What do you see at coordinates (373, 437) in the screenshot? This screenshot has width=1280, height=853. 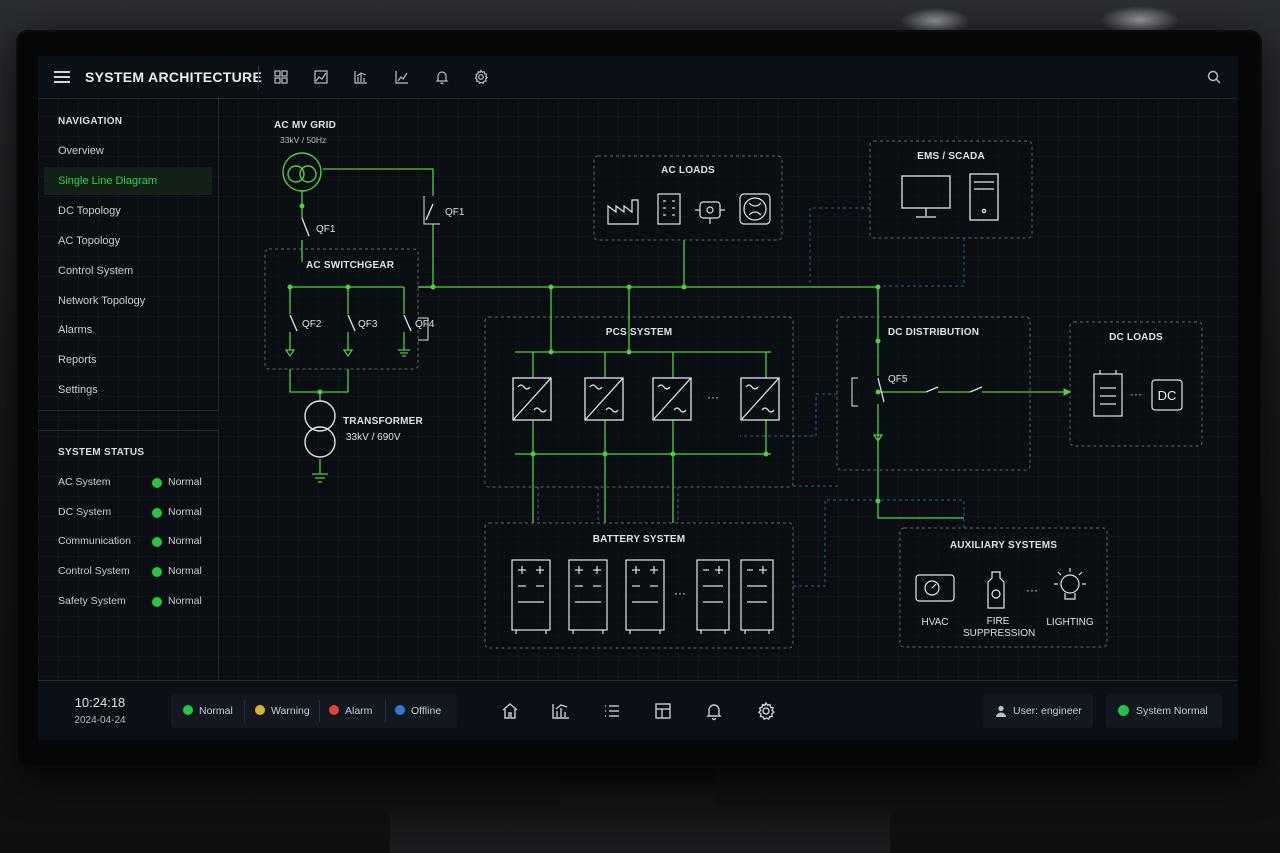 I see `transformer-rating: 33kV / 690V` at bounding box center [373, 437].